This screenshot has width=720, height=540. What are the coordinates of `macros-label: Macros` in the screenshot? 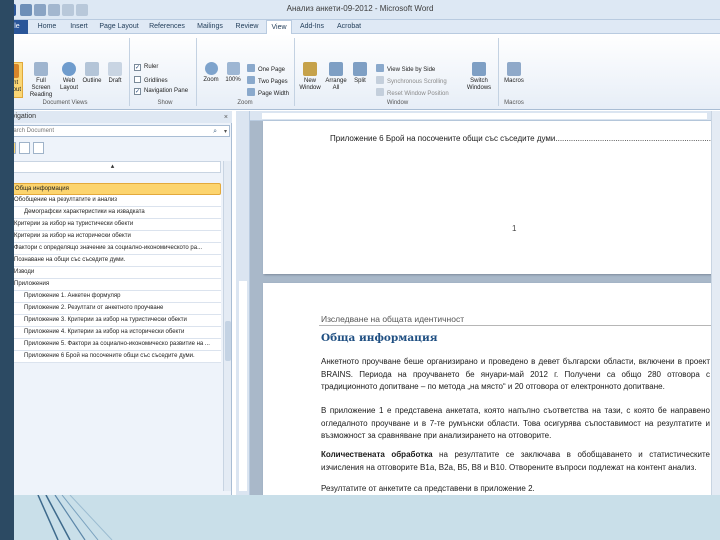 It's located at (514, 81).